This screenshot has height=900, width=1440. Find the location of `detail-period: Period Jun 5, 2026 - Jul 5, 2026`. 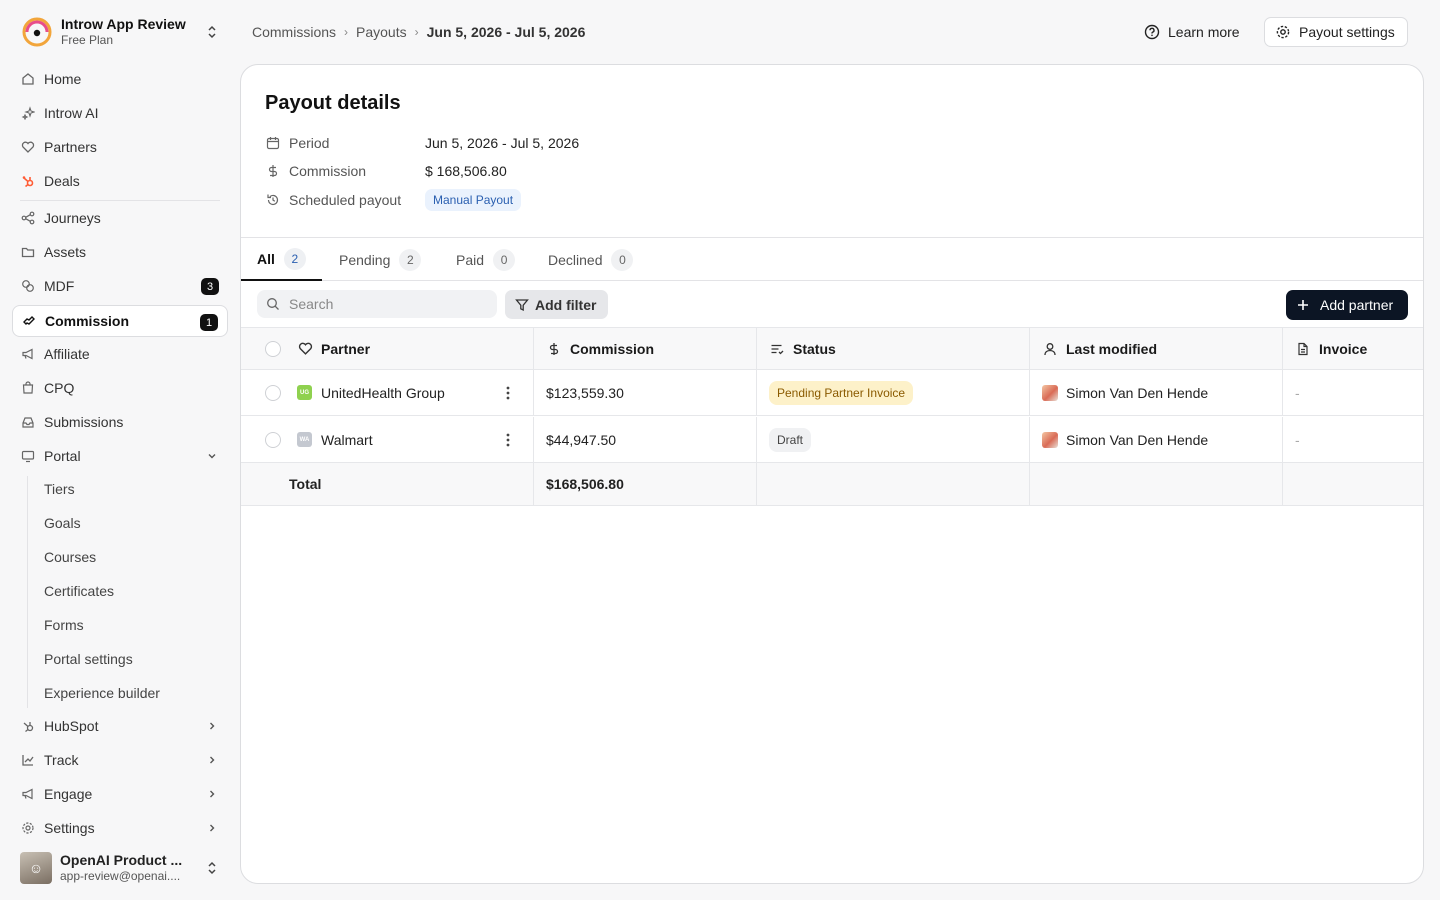

detail-period: Period Jun 5, 2026 - Jul 5, 2026 is located at coordinates (422, 143).